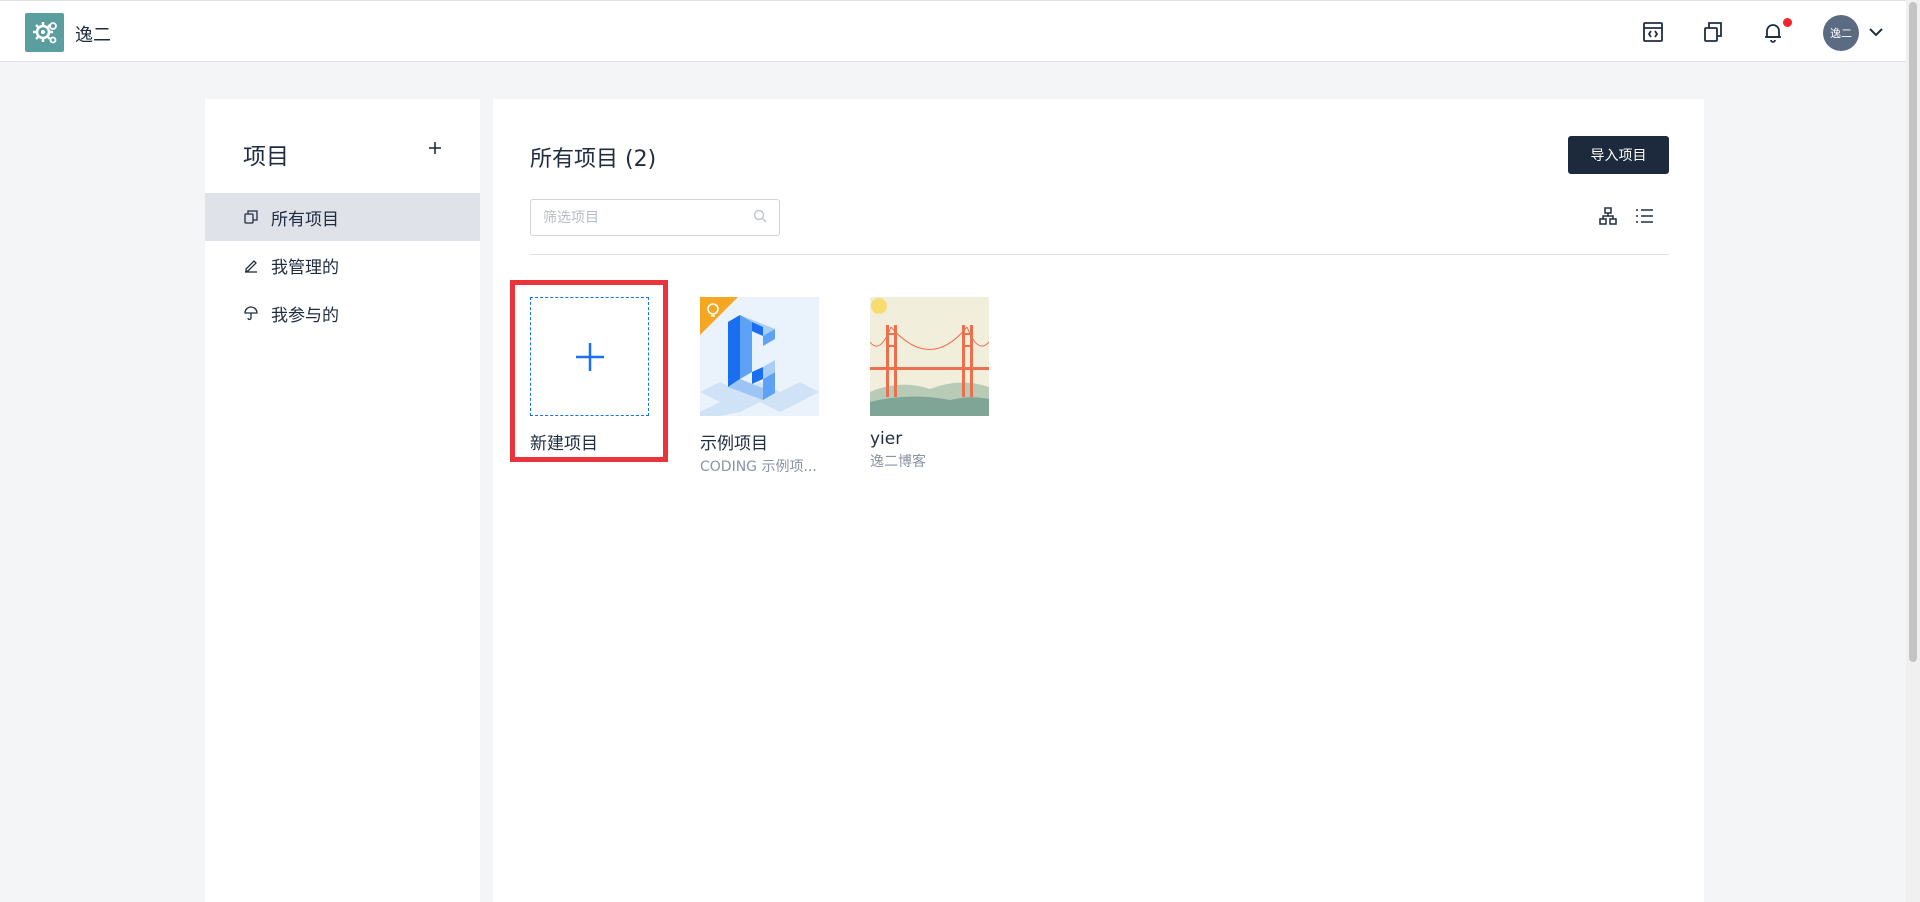 This screenshot has width=1920, height=902. I want to click on org-logo, so click(44, 32).